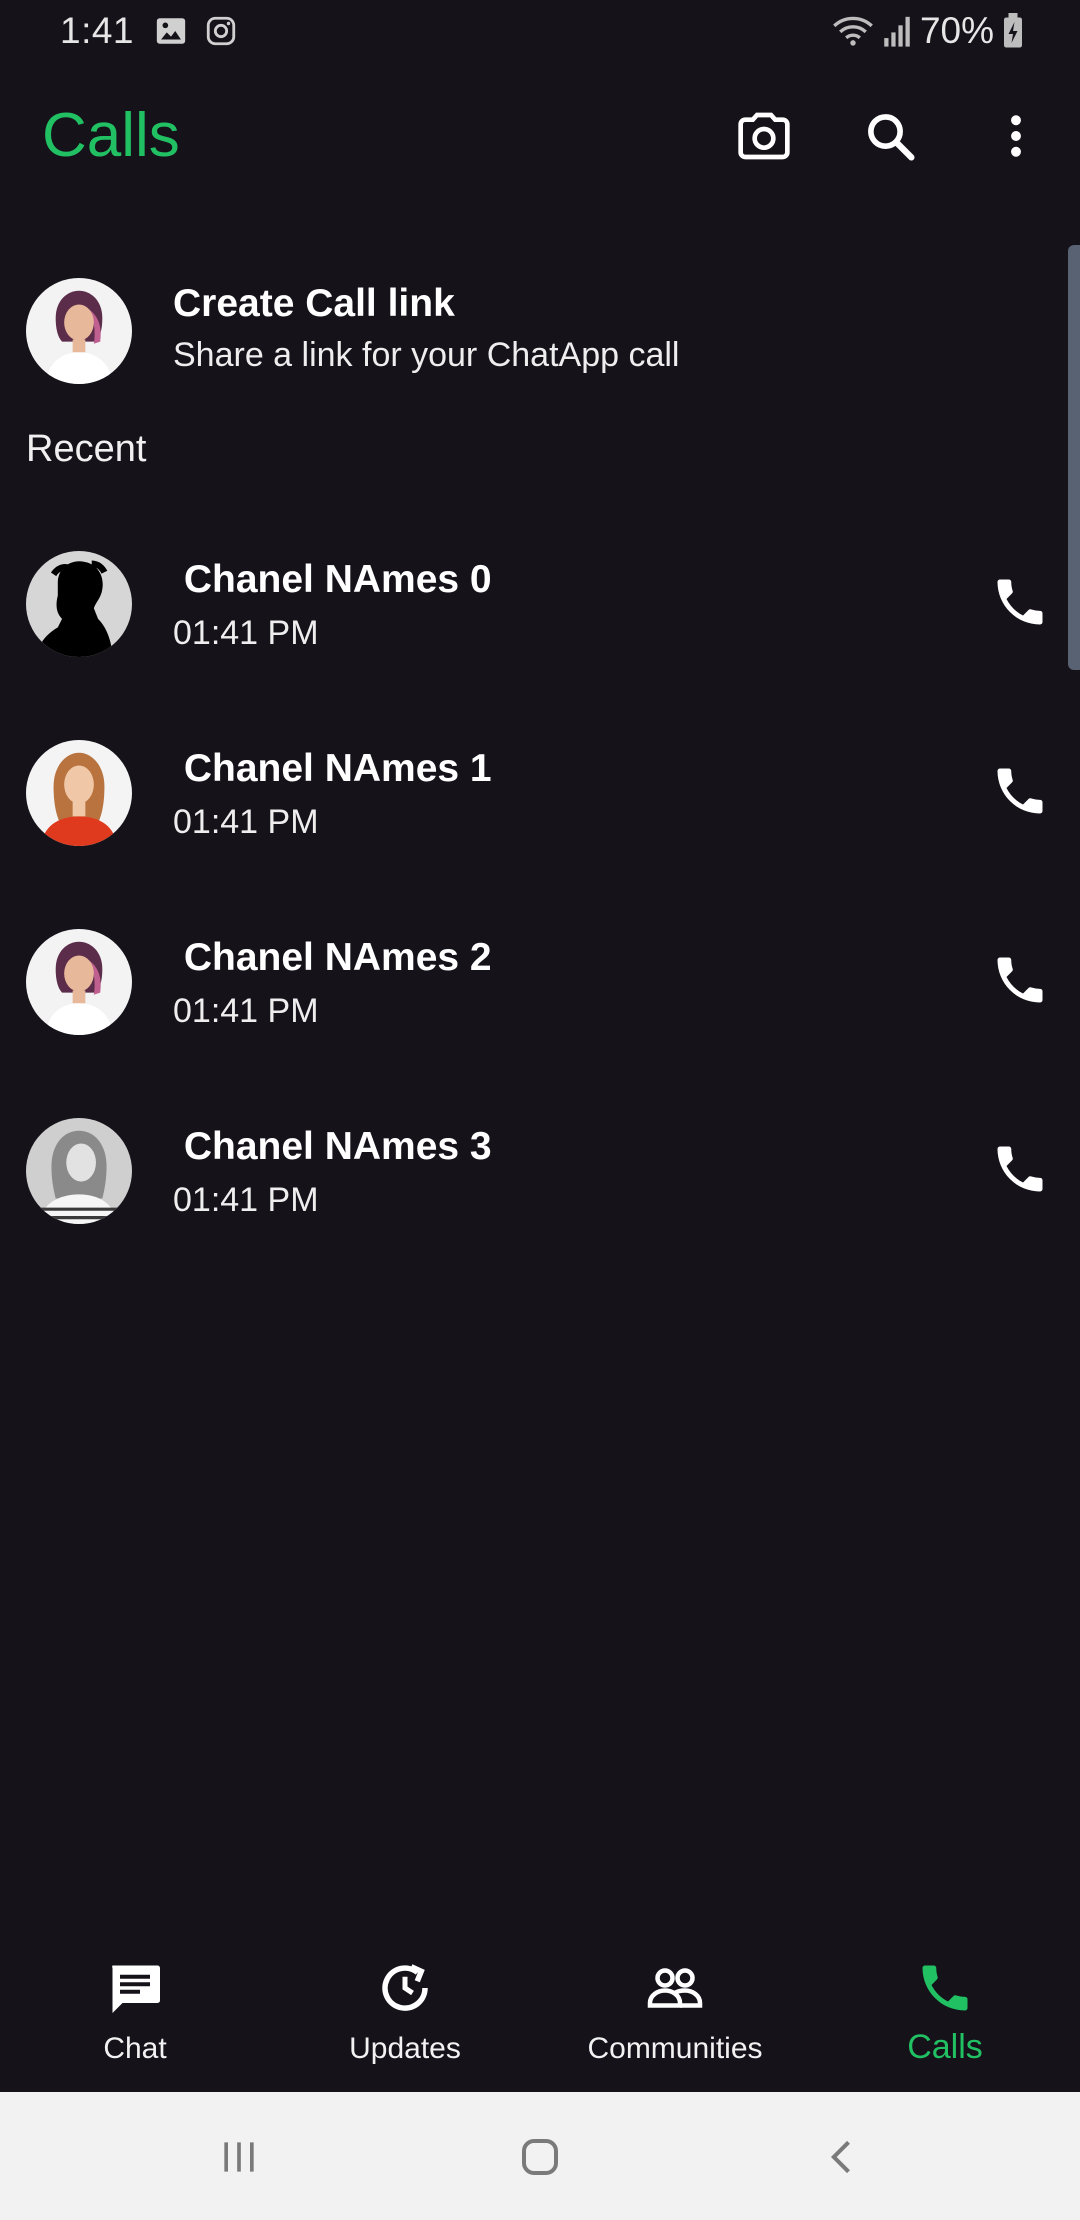 This screenshot has width=1080, height=2220. I want to click on back-button, so click(843, 2157).